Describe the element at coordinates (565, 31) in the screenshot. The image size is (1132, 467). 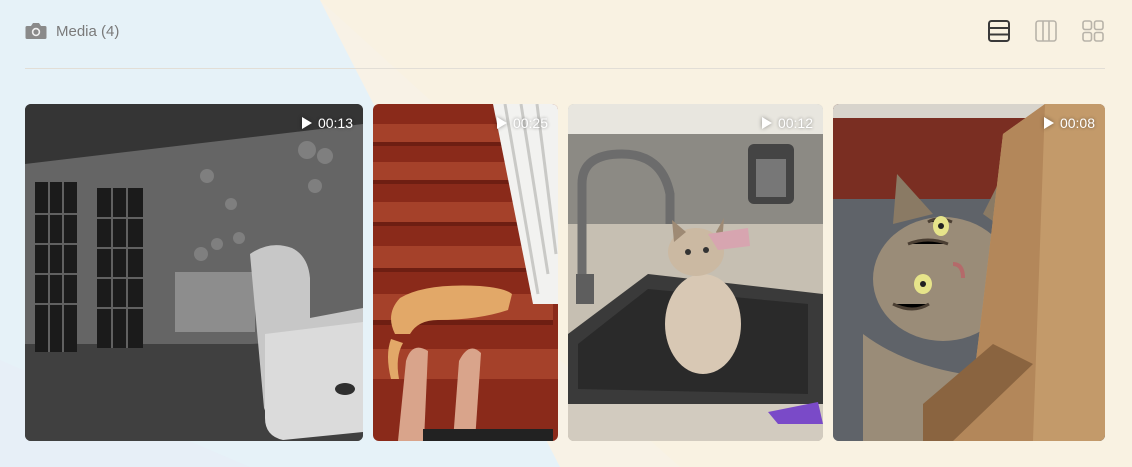
I see `media-header: Media (4)` at that location.